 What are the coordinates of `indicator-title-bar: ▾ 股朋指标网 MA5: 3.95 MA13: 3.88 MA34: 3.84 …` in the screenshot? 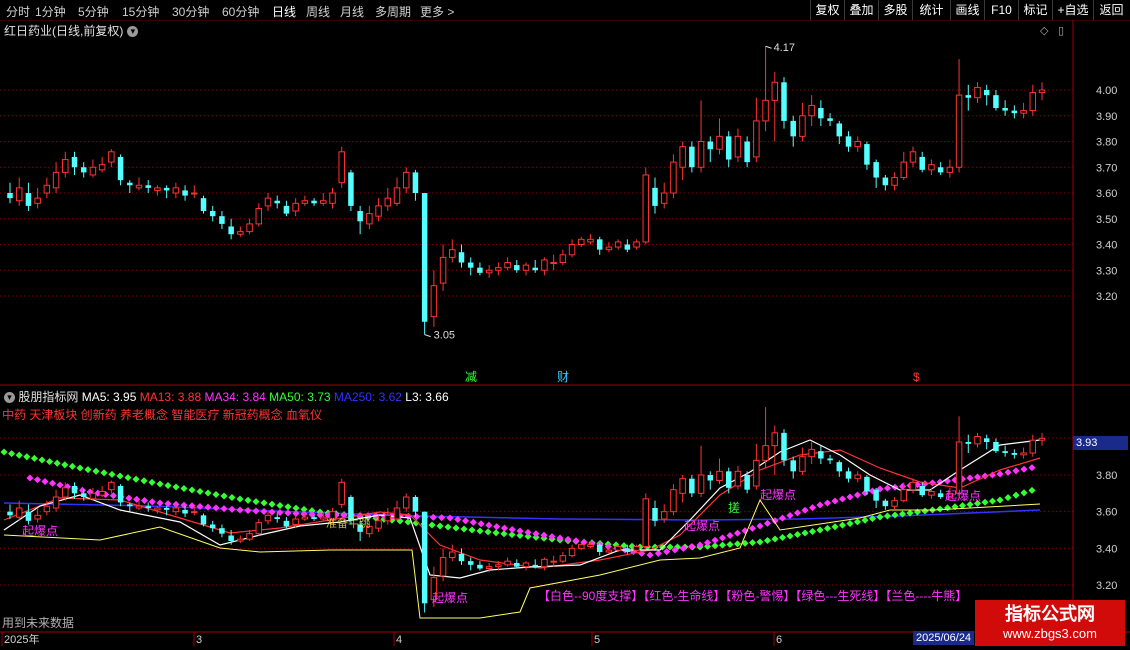 It's located at (226, 396).